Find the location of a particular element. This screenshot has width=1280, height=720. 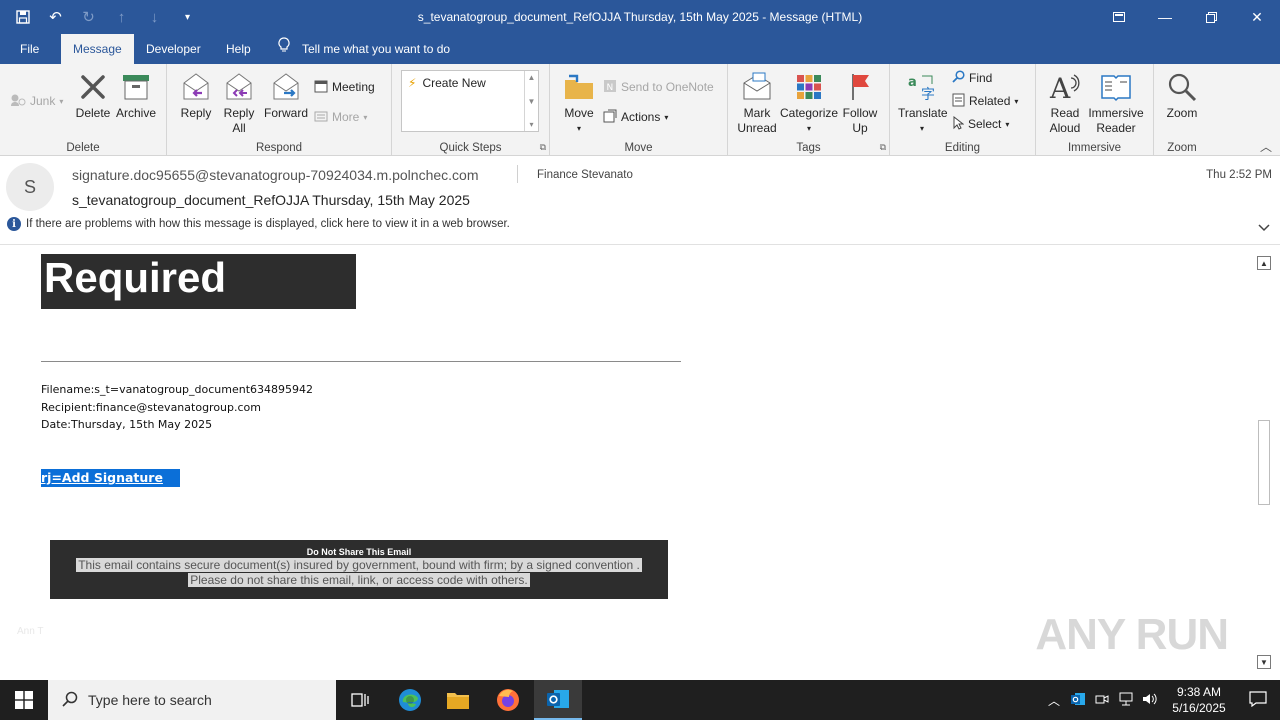

meet-now-icon is located at coordinates (1102, 700).